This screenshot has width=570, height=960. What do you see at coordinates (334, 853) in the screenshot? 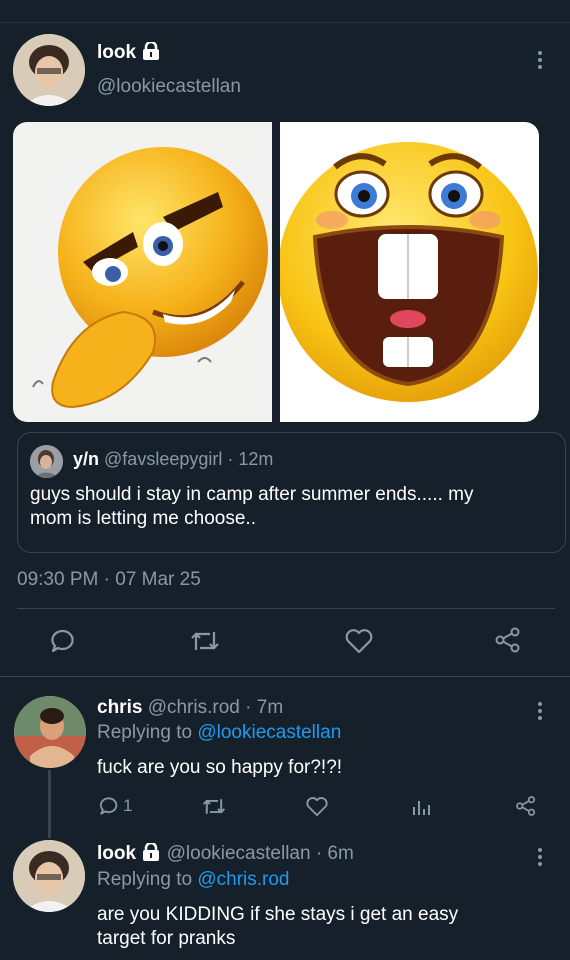
I see `reply-time: · 6m` at bounding box center [334, 853].